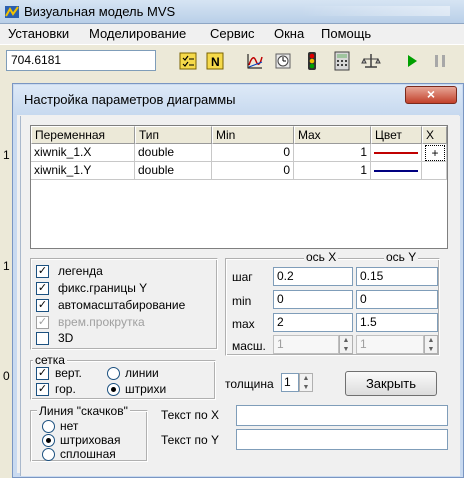 This screenshot has width=464, height=478. I want to click on scale-icon, so click(371, 61).